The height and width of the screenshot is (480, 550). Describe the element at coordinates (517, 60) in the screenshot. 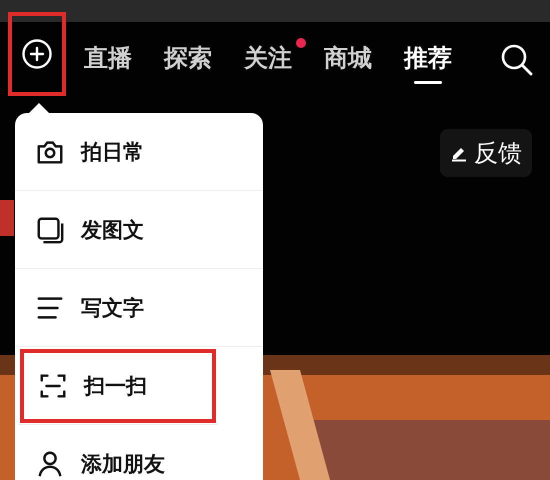

I see `search-icon` at that location.